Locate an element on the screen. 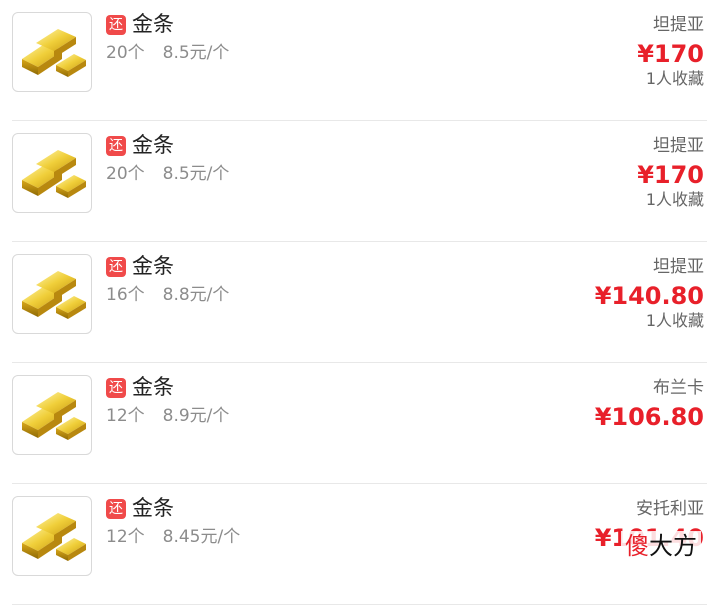 This screenshot has width=719, height=605. quantity: 16个 is located at coordinates (125, 295).